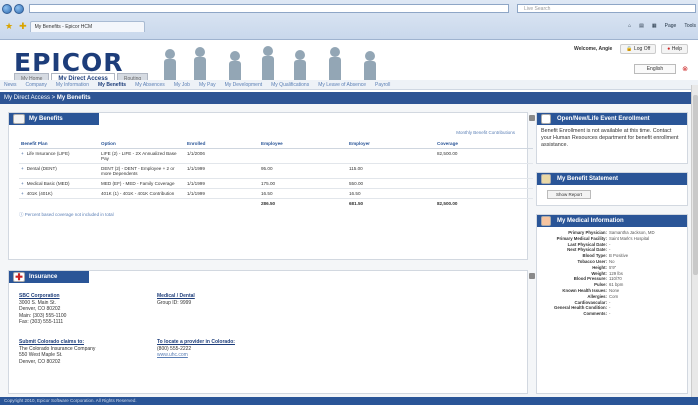 This screenshot has width=698, height=405. What do you see at coordinates (174, 302) in the screenshot?
I see `group-id: Group ID: 9999` at bounding box center [174, 302].